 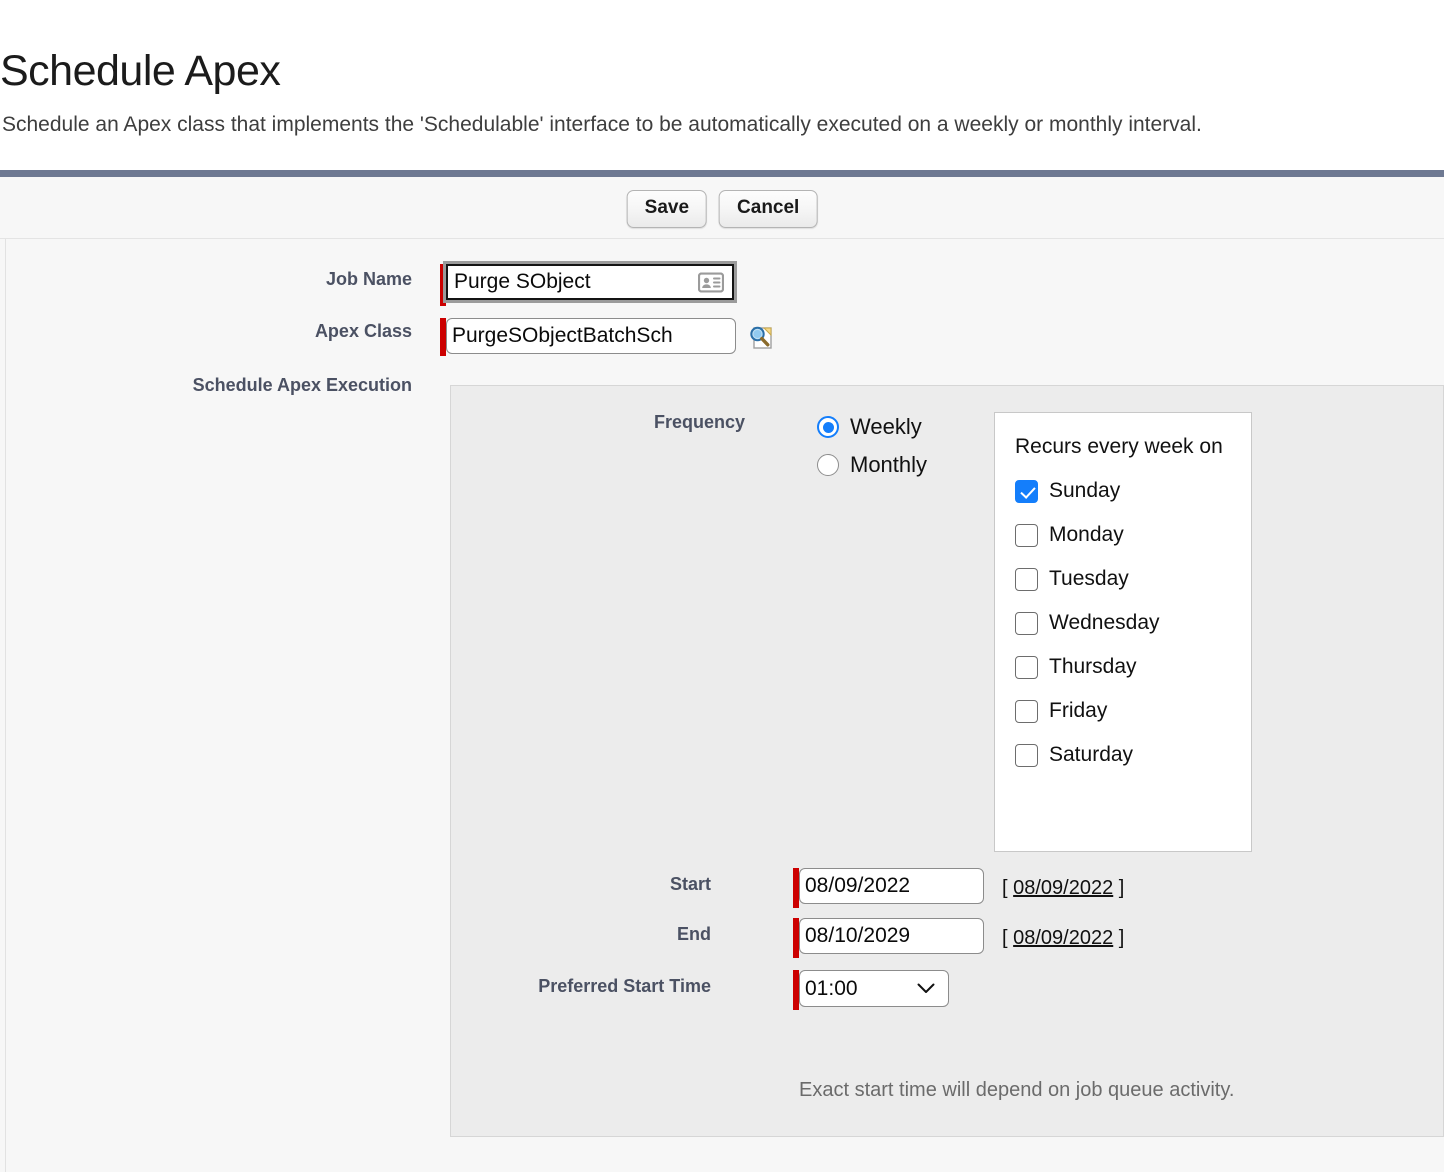 I want to click on end-date-today-link: 08/09/2022, so click(x=1063, y=938).